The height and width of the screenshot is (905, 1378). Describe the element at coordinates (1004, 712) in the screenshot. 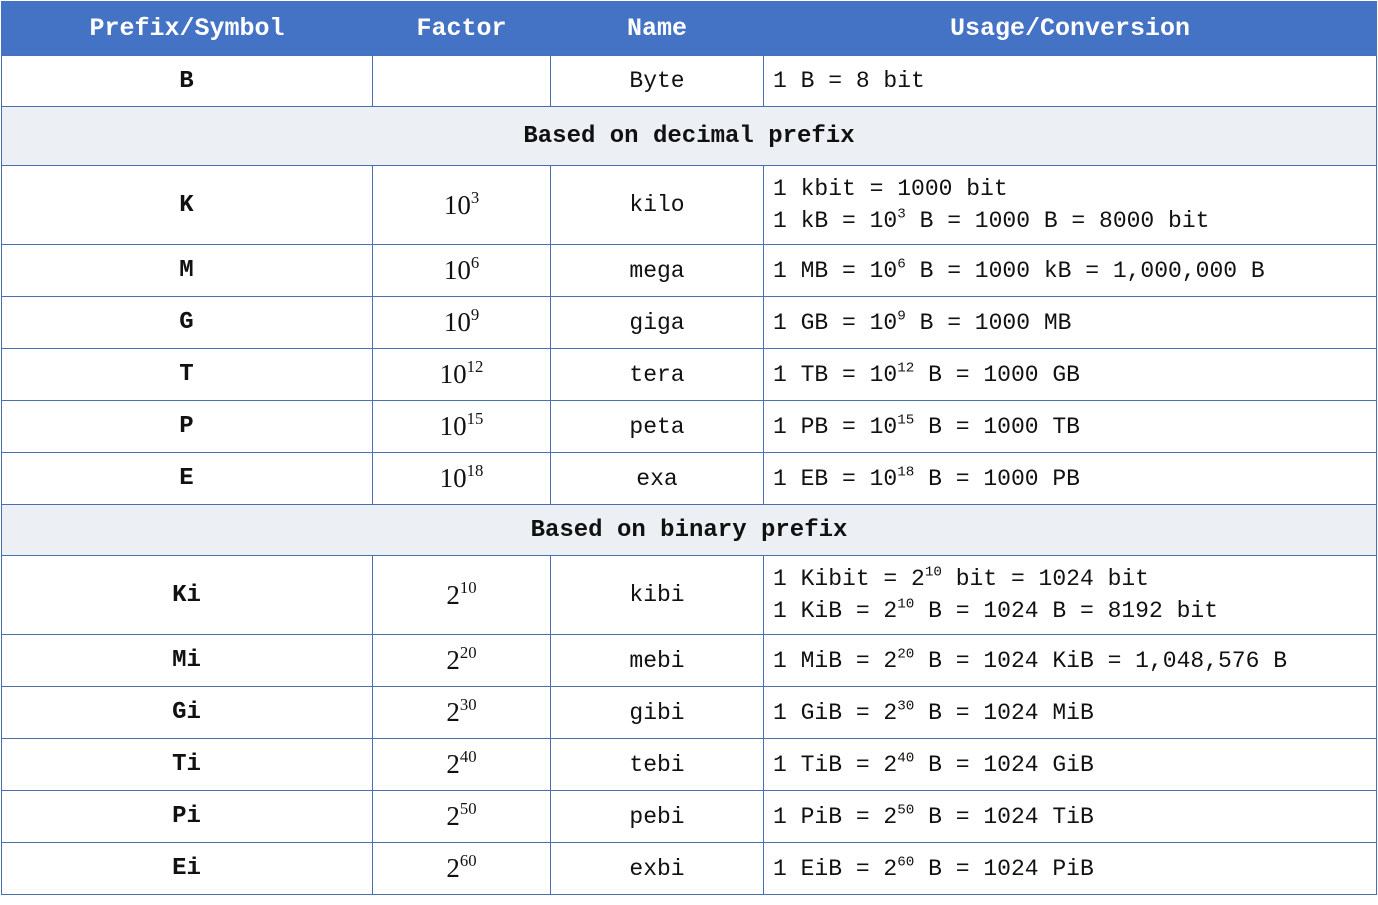

I see `usage-text: B = 1024 MiB` at that location.